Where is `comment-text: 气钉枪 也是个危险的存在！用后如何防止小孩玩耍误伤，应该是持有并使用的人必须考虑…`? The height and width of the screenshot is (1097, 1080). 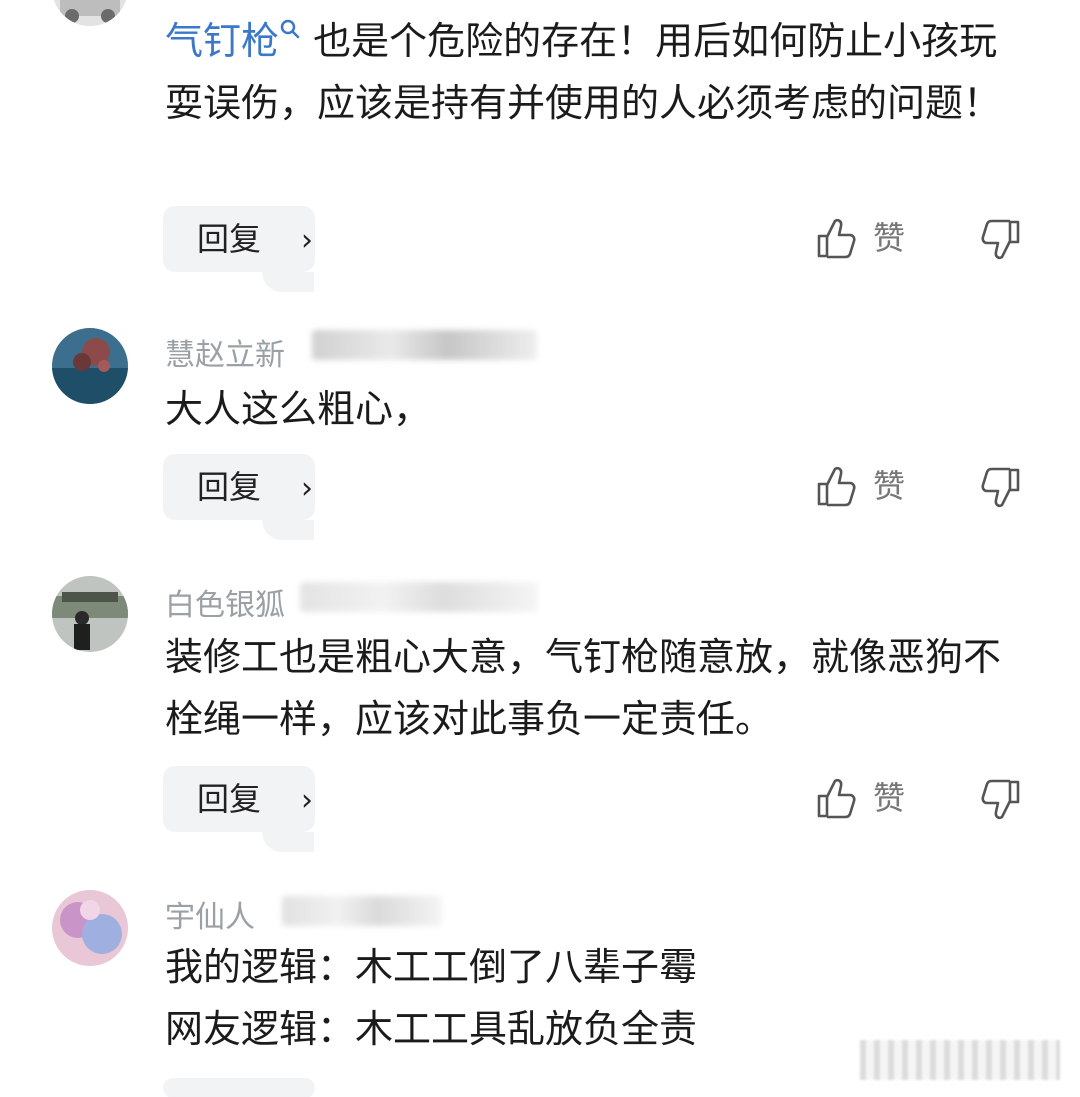
comment-text: 气钉枪 也是个危险的存在！用后如何防止小孩玩耍误伤，应该是持有并使用的人必须考虑… is located at coordinates (595, 68).